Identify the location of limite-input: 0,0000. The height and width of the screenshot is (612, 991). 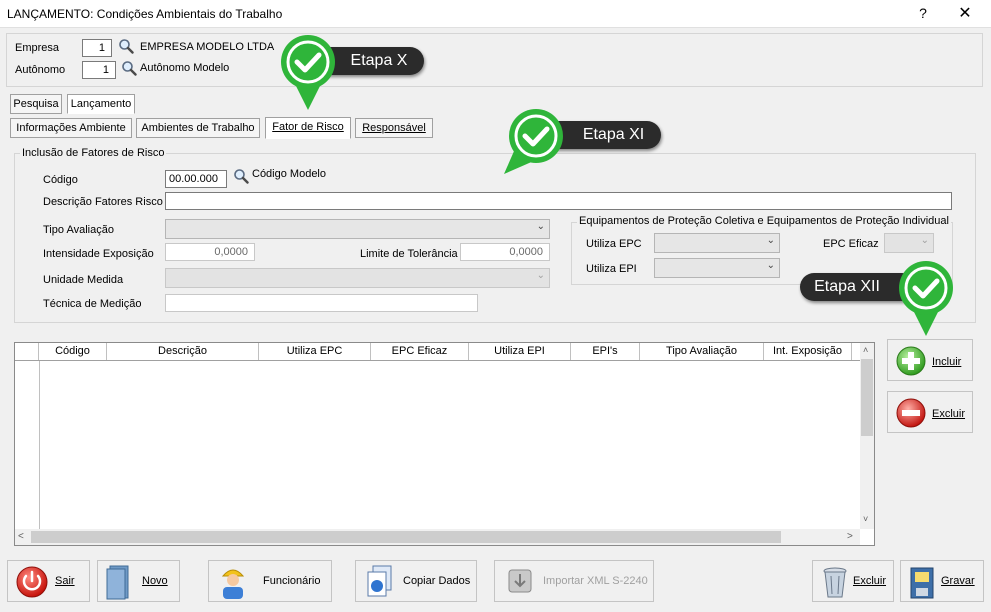
(505, 252).